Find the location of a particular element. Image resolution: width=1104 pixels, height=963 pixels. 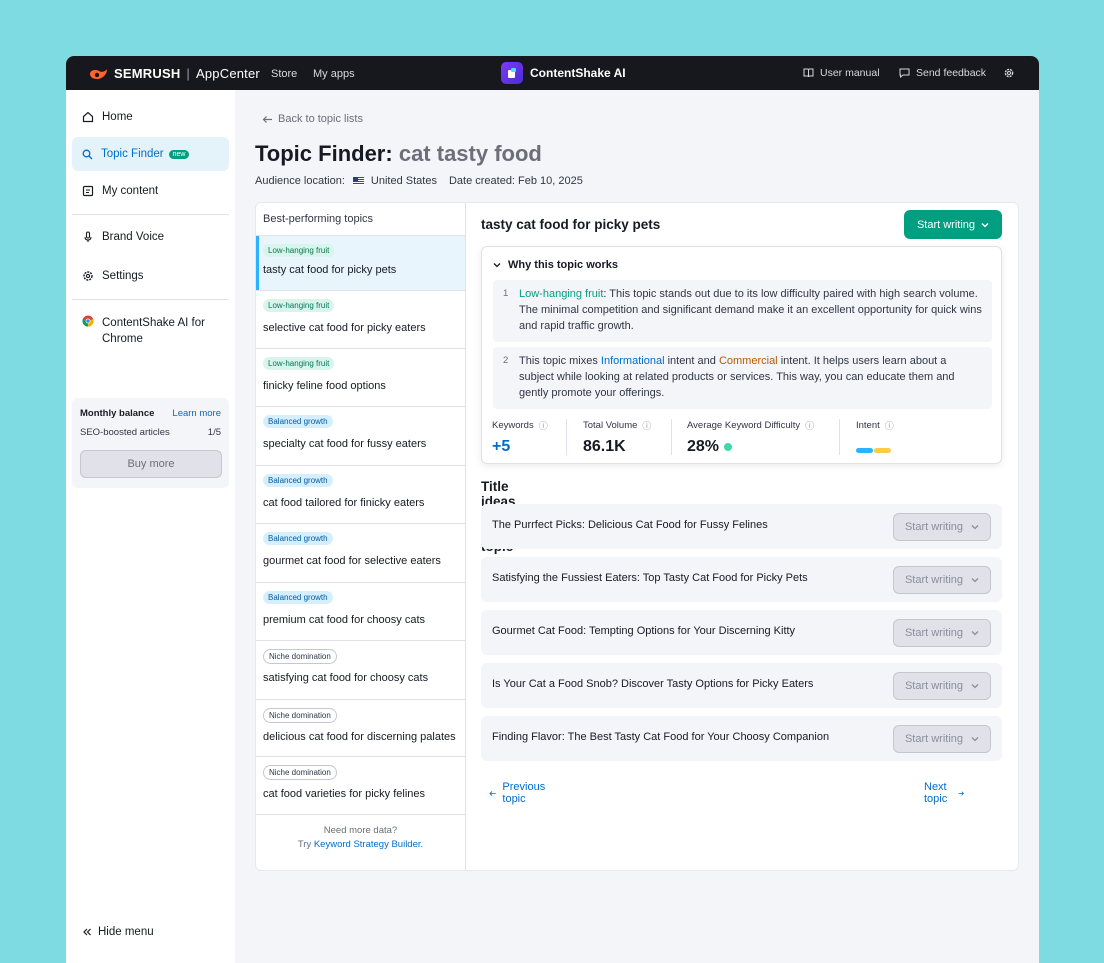

difficulty-dot-icon is located at coordinates (728, 447).